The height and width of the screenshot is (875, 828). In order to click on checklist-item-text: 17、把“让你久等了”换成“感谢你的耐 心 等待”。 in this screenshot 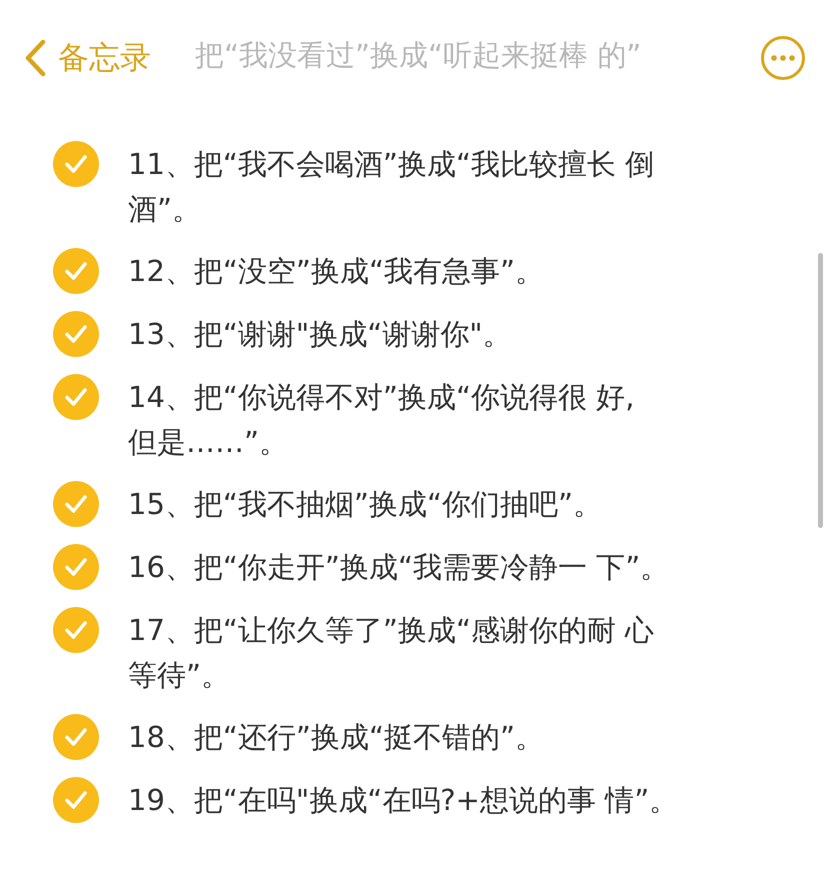, I will do `click(391, 653)`.